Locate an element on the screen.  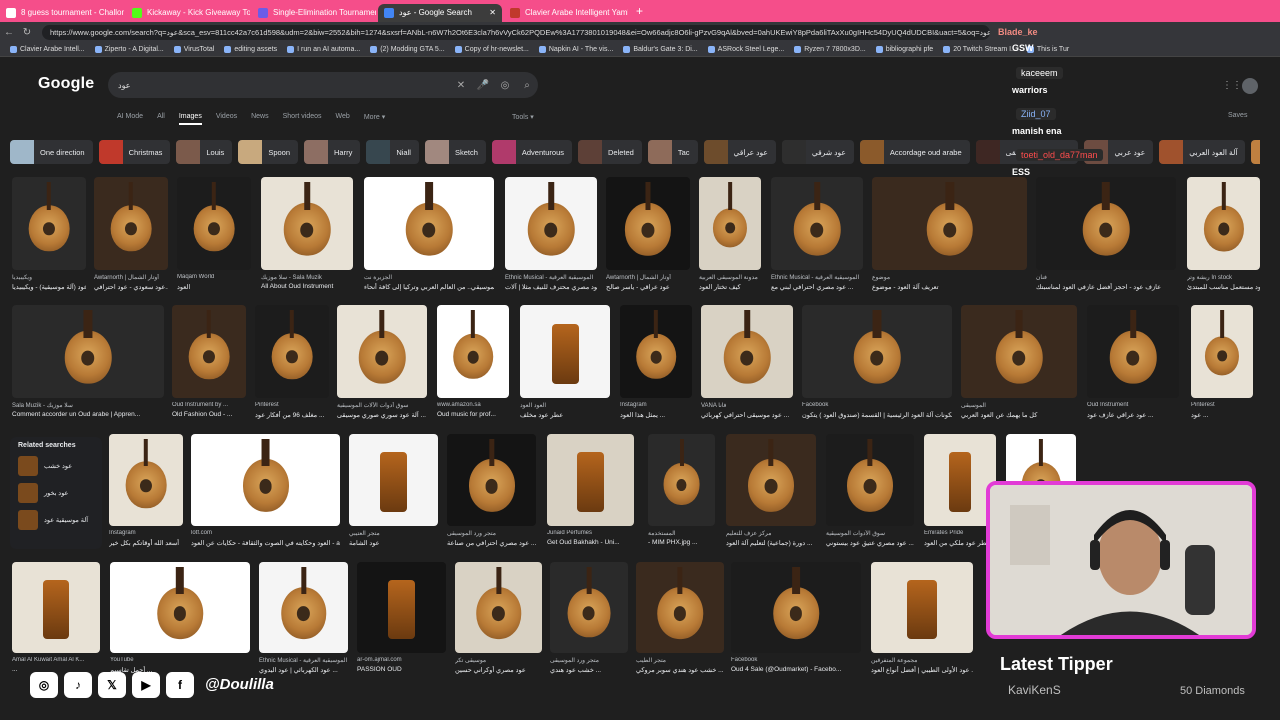
image-title: عود الشامة is located at coordinates (393, 543).